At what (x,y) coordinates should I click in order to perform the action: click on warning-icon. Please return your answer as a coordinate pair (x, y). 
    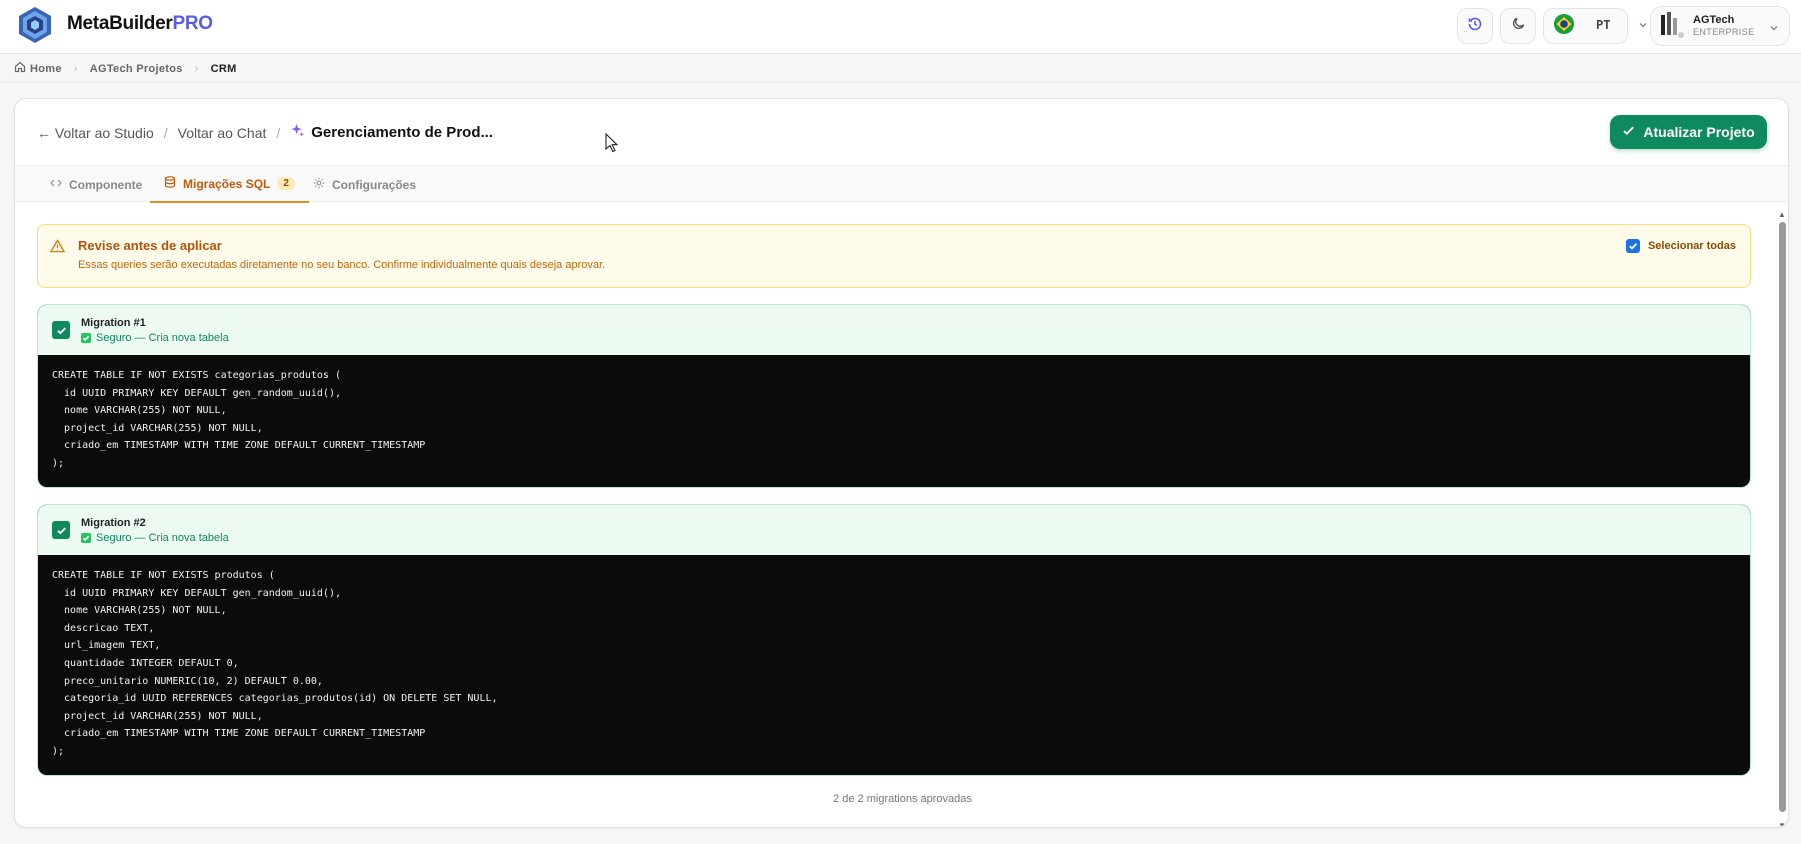
    Looking at the image, I should click on (57, 248).